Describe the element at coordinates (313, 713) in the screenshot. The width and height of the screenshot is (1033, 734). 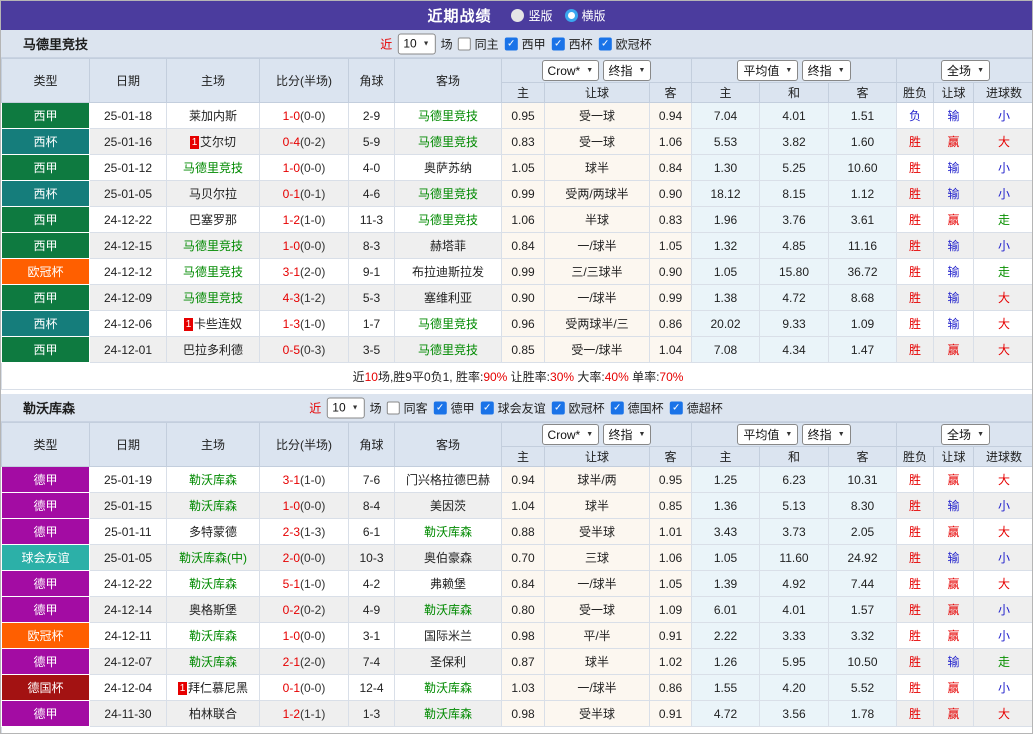
I see `halftime-score: (1-1)` at that location.